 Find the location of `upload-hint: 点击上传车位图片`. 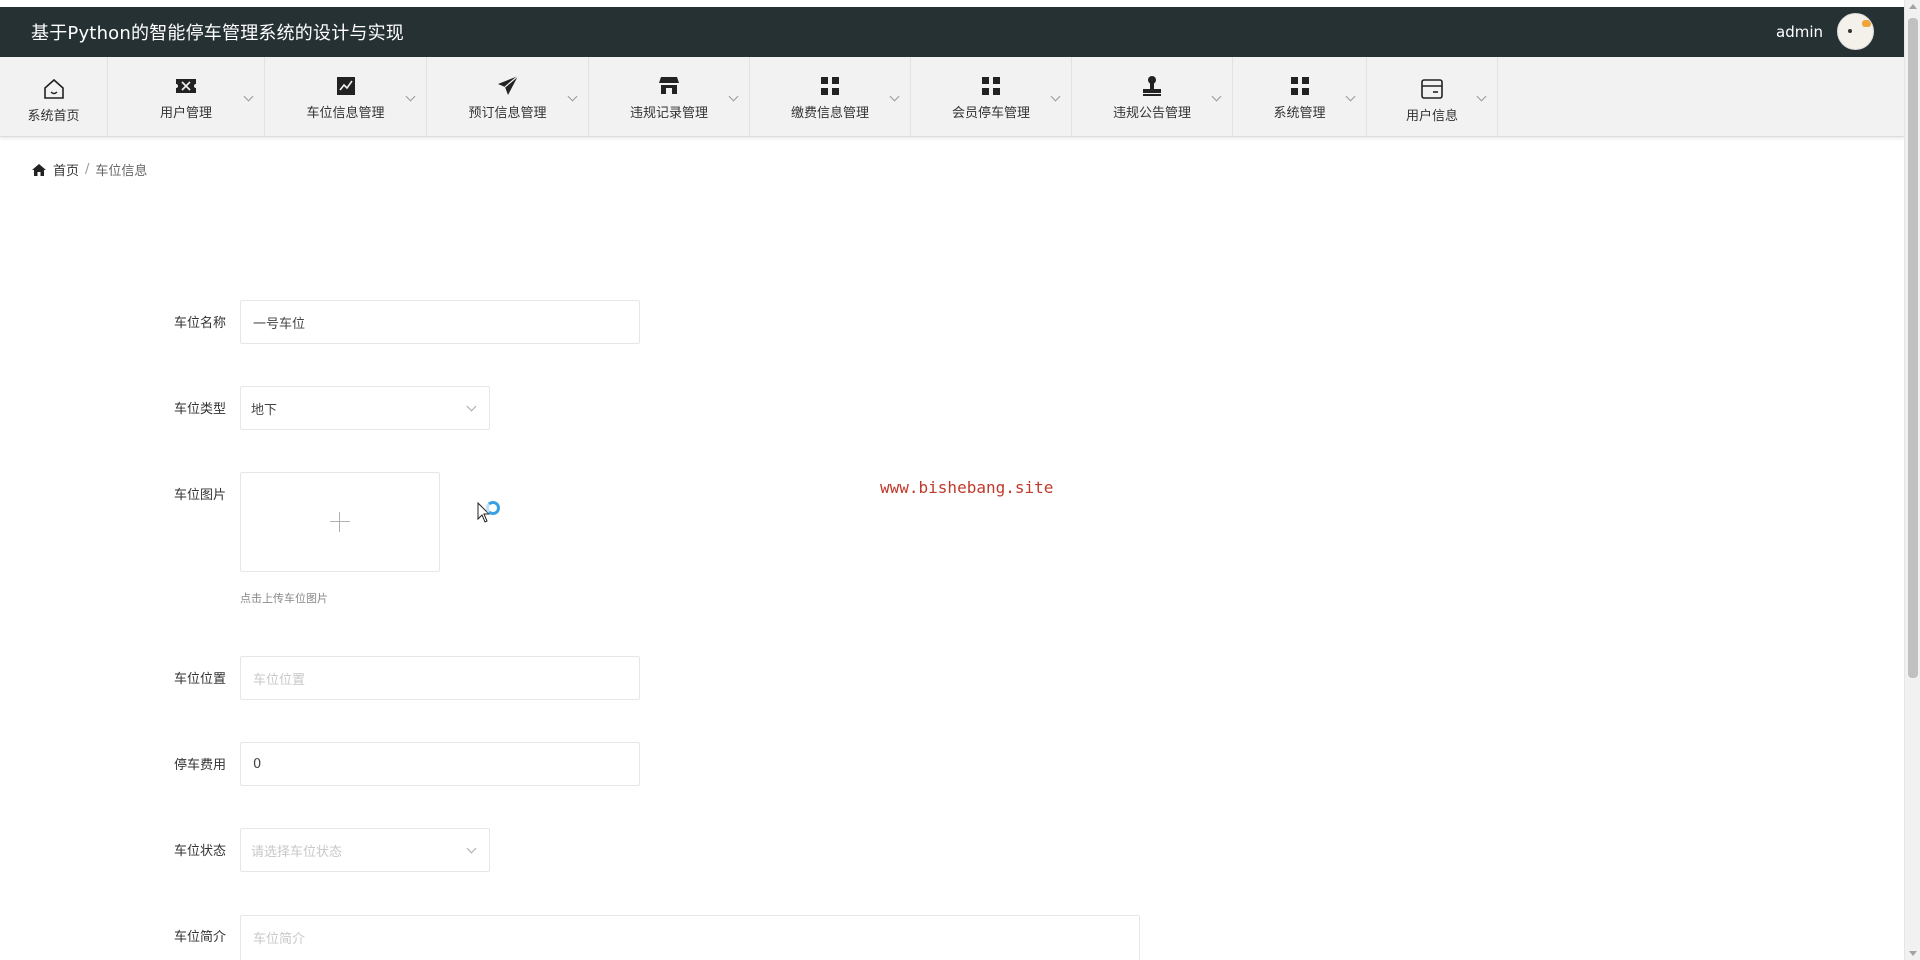

upload-hint: 点击上传车位图片 is located at coordinates (284, 598).